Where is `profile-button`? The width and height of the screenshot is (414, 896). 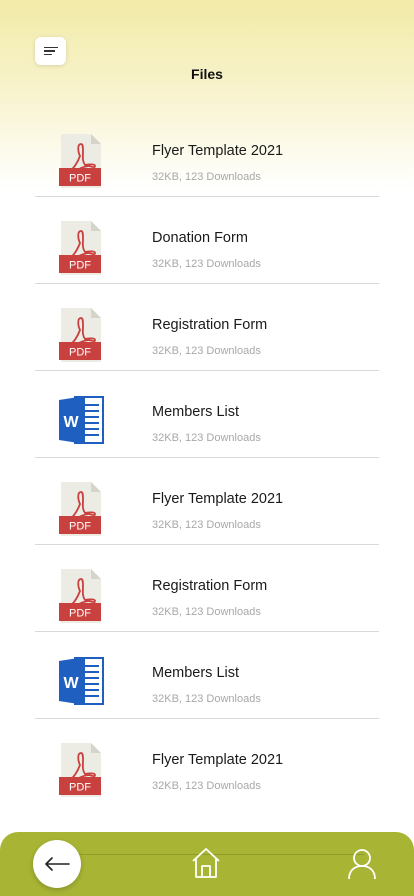
profile-button is located at coordinates (362, 864).